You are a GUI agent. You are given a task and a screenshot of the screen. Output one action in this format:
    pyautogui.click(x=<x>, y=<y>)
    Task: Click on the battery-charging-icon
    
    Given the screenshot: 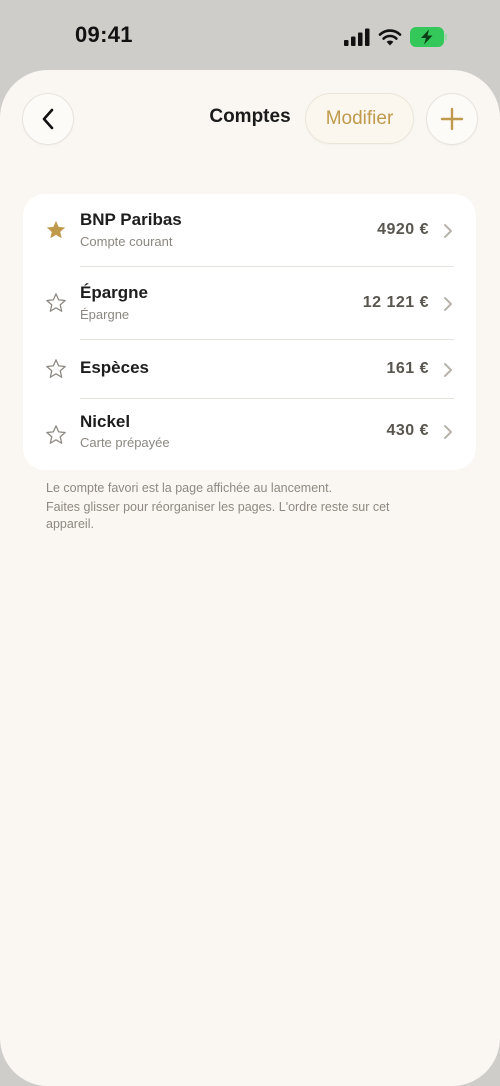 What is the action you would take?
    pyautogui.click(x=428, y=37)
    